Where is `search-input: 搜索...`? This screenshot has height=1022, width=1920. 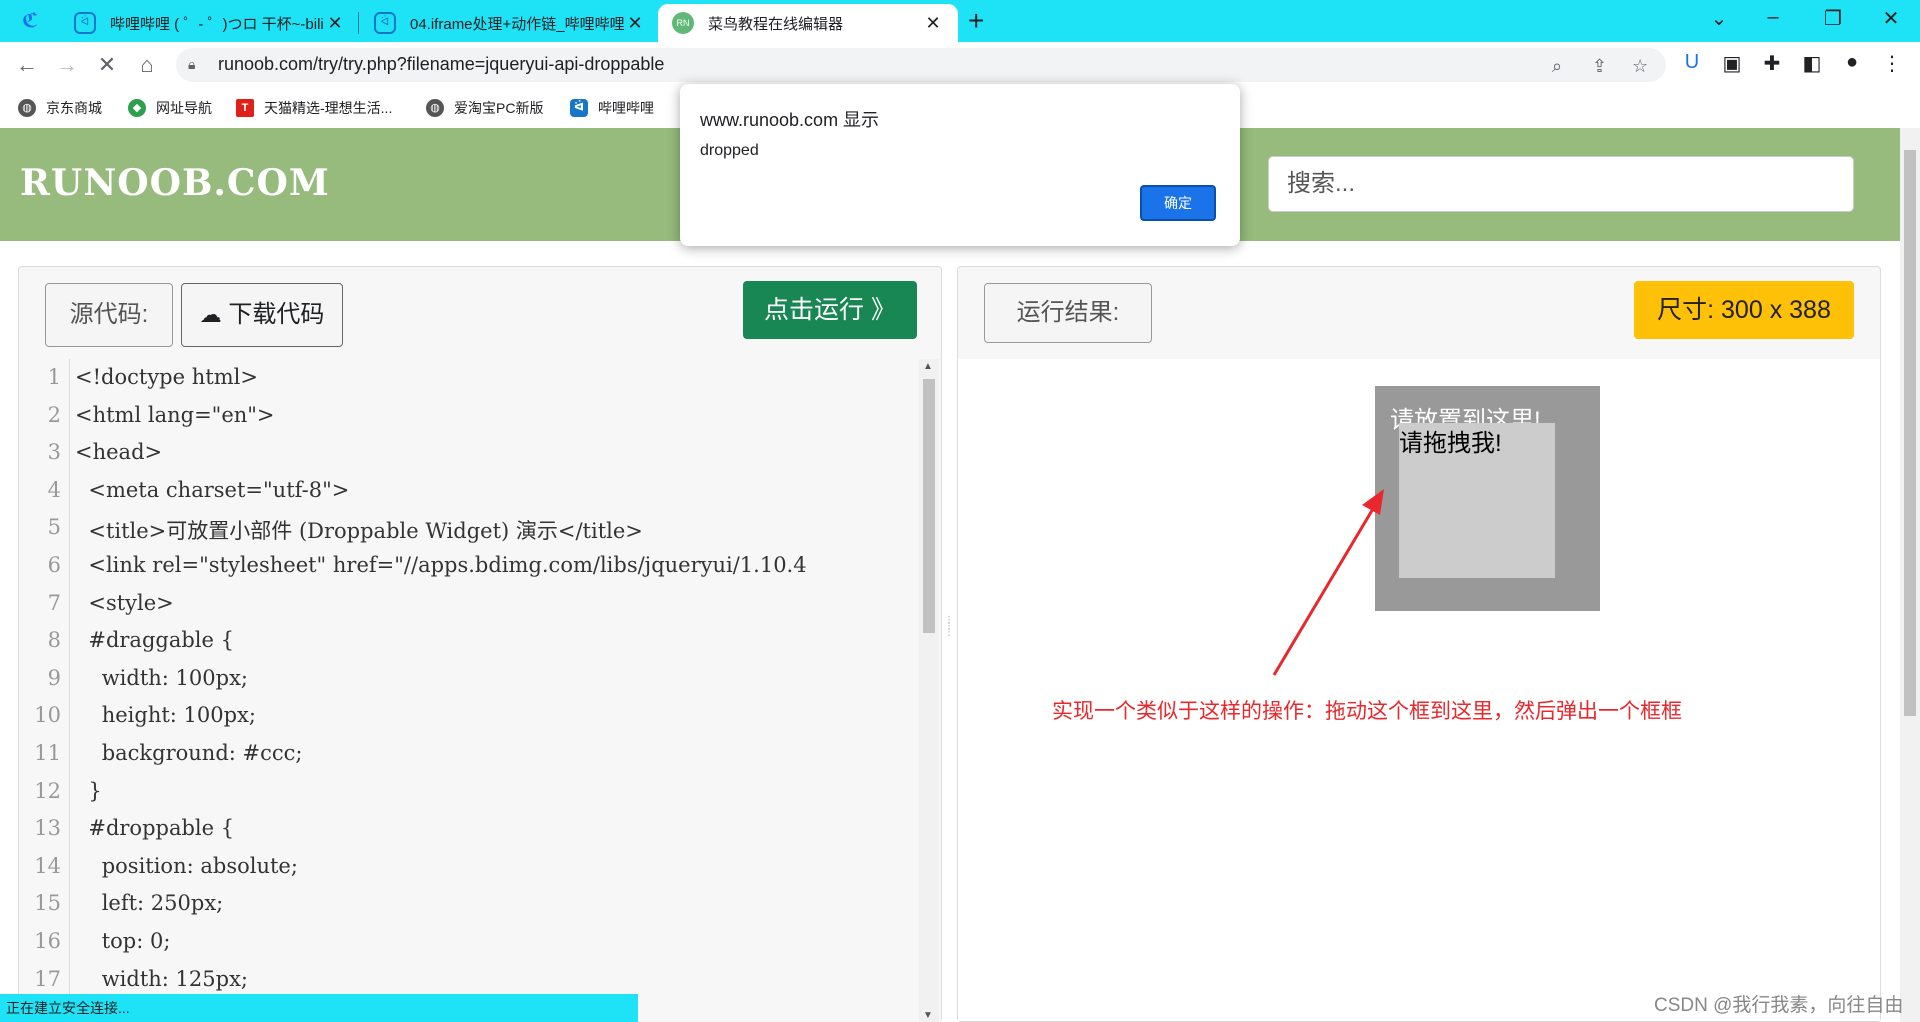
search-input: 搜索... is located at coordinates (1561, 184).